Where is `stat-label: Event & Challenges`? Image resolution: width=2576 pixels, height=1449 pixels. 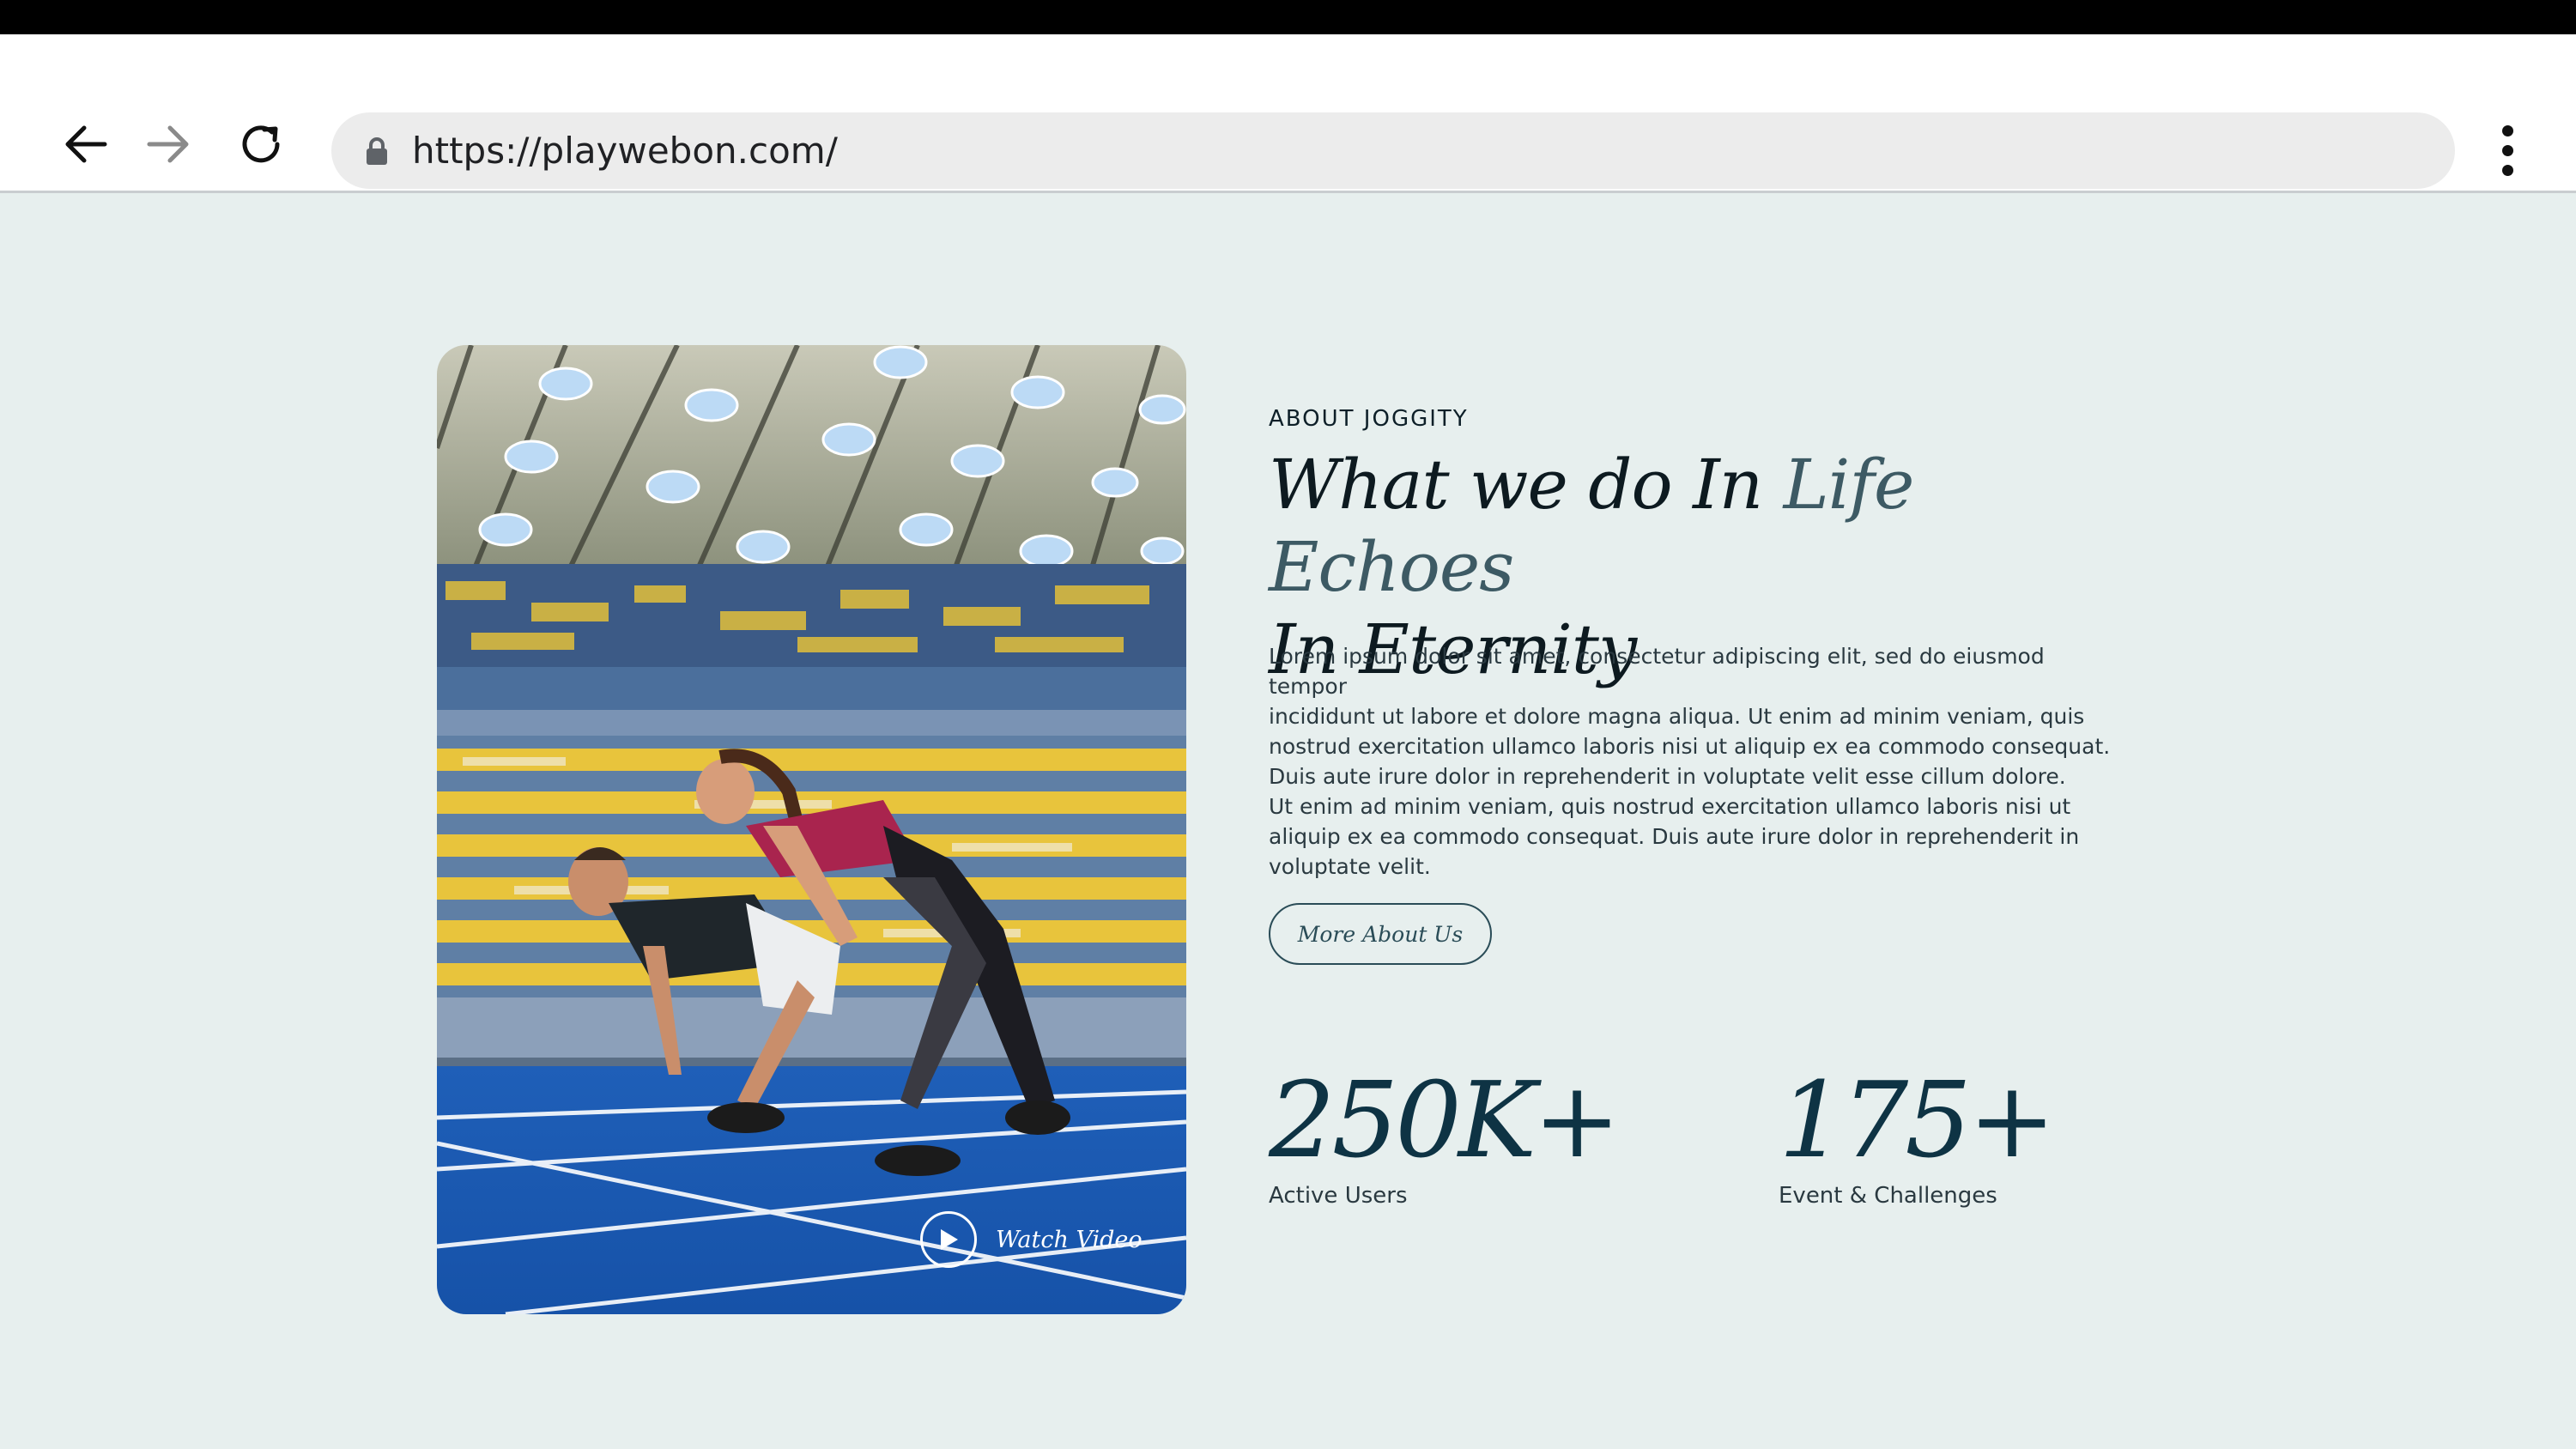 stat-label: Event & Challenges is located at coordinates (1888, 1196).